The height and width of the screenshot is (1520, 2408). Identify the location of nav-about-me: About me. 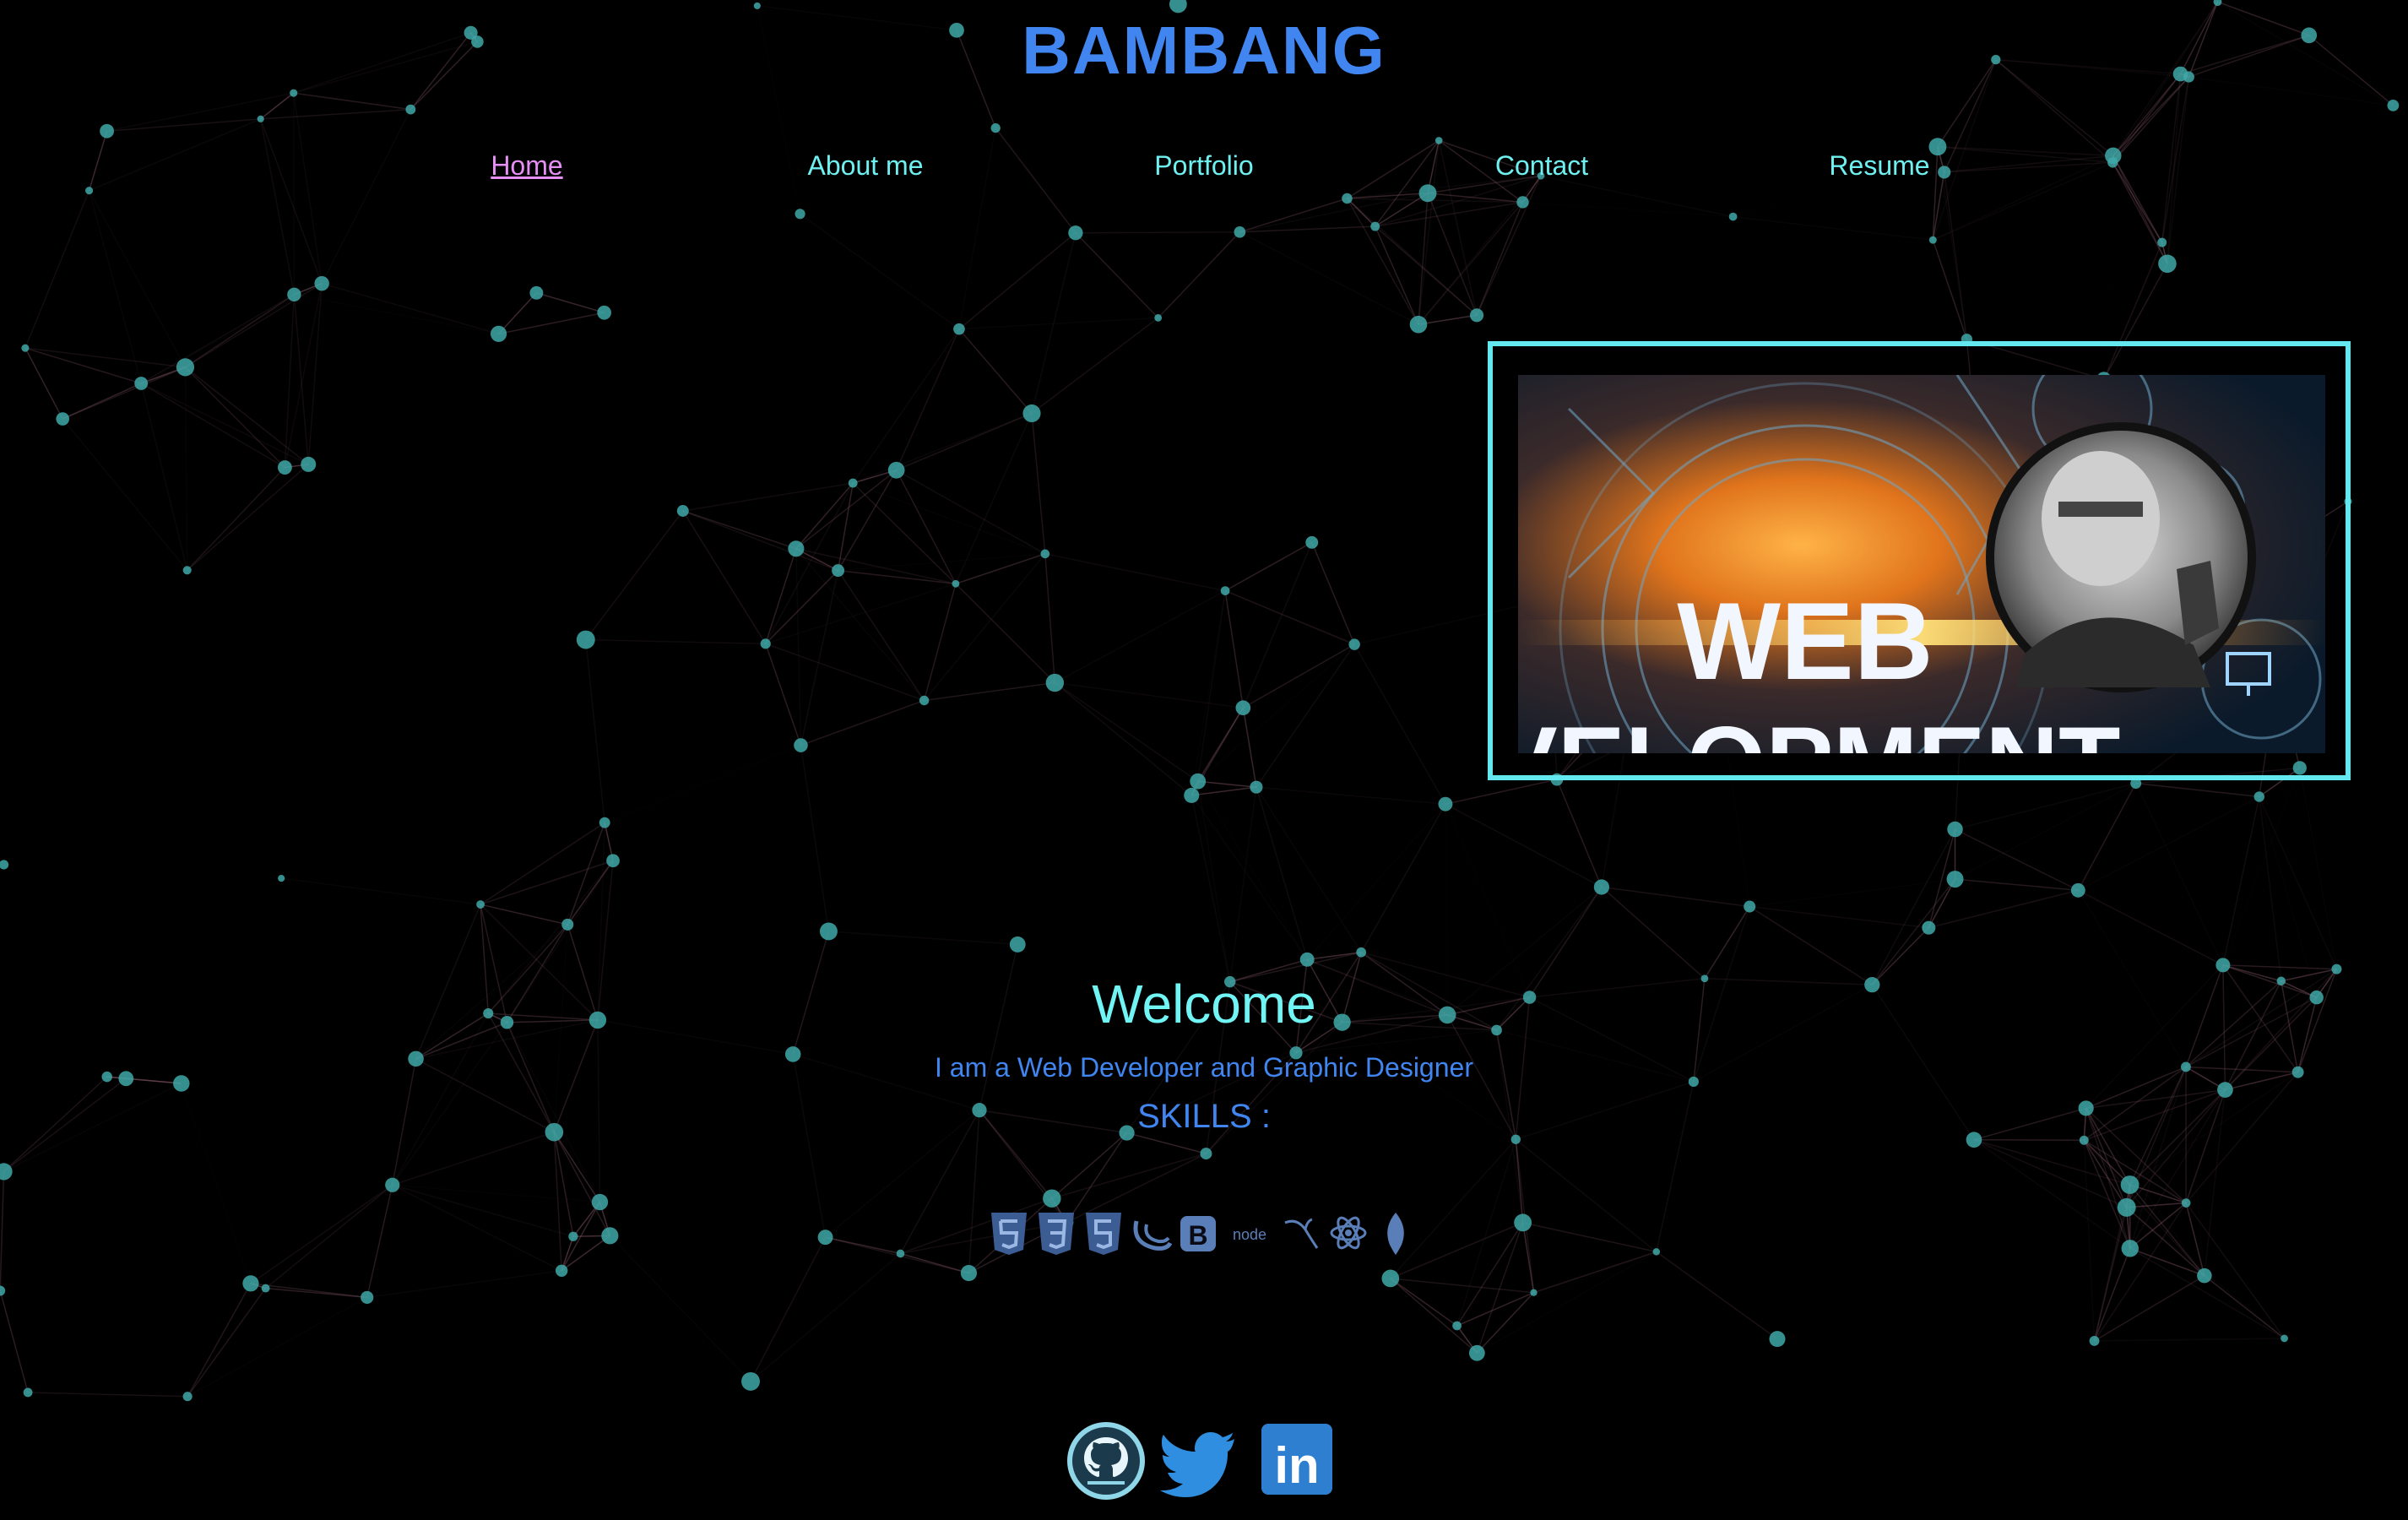
(865, 166).